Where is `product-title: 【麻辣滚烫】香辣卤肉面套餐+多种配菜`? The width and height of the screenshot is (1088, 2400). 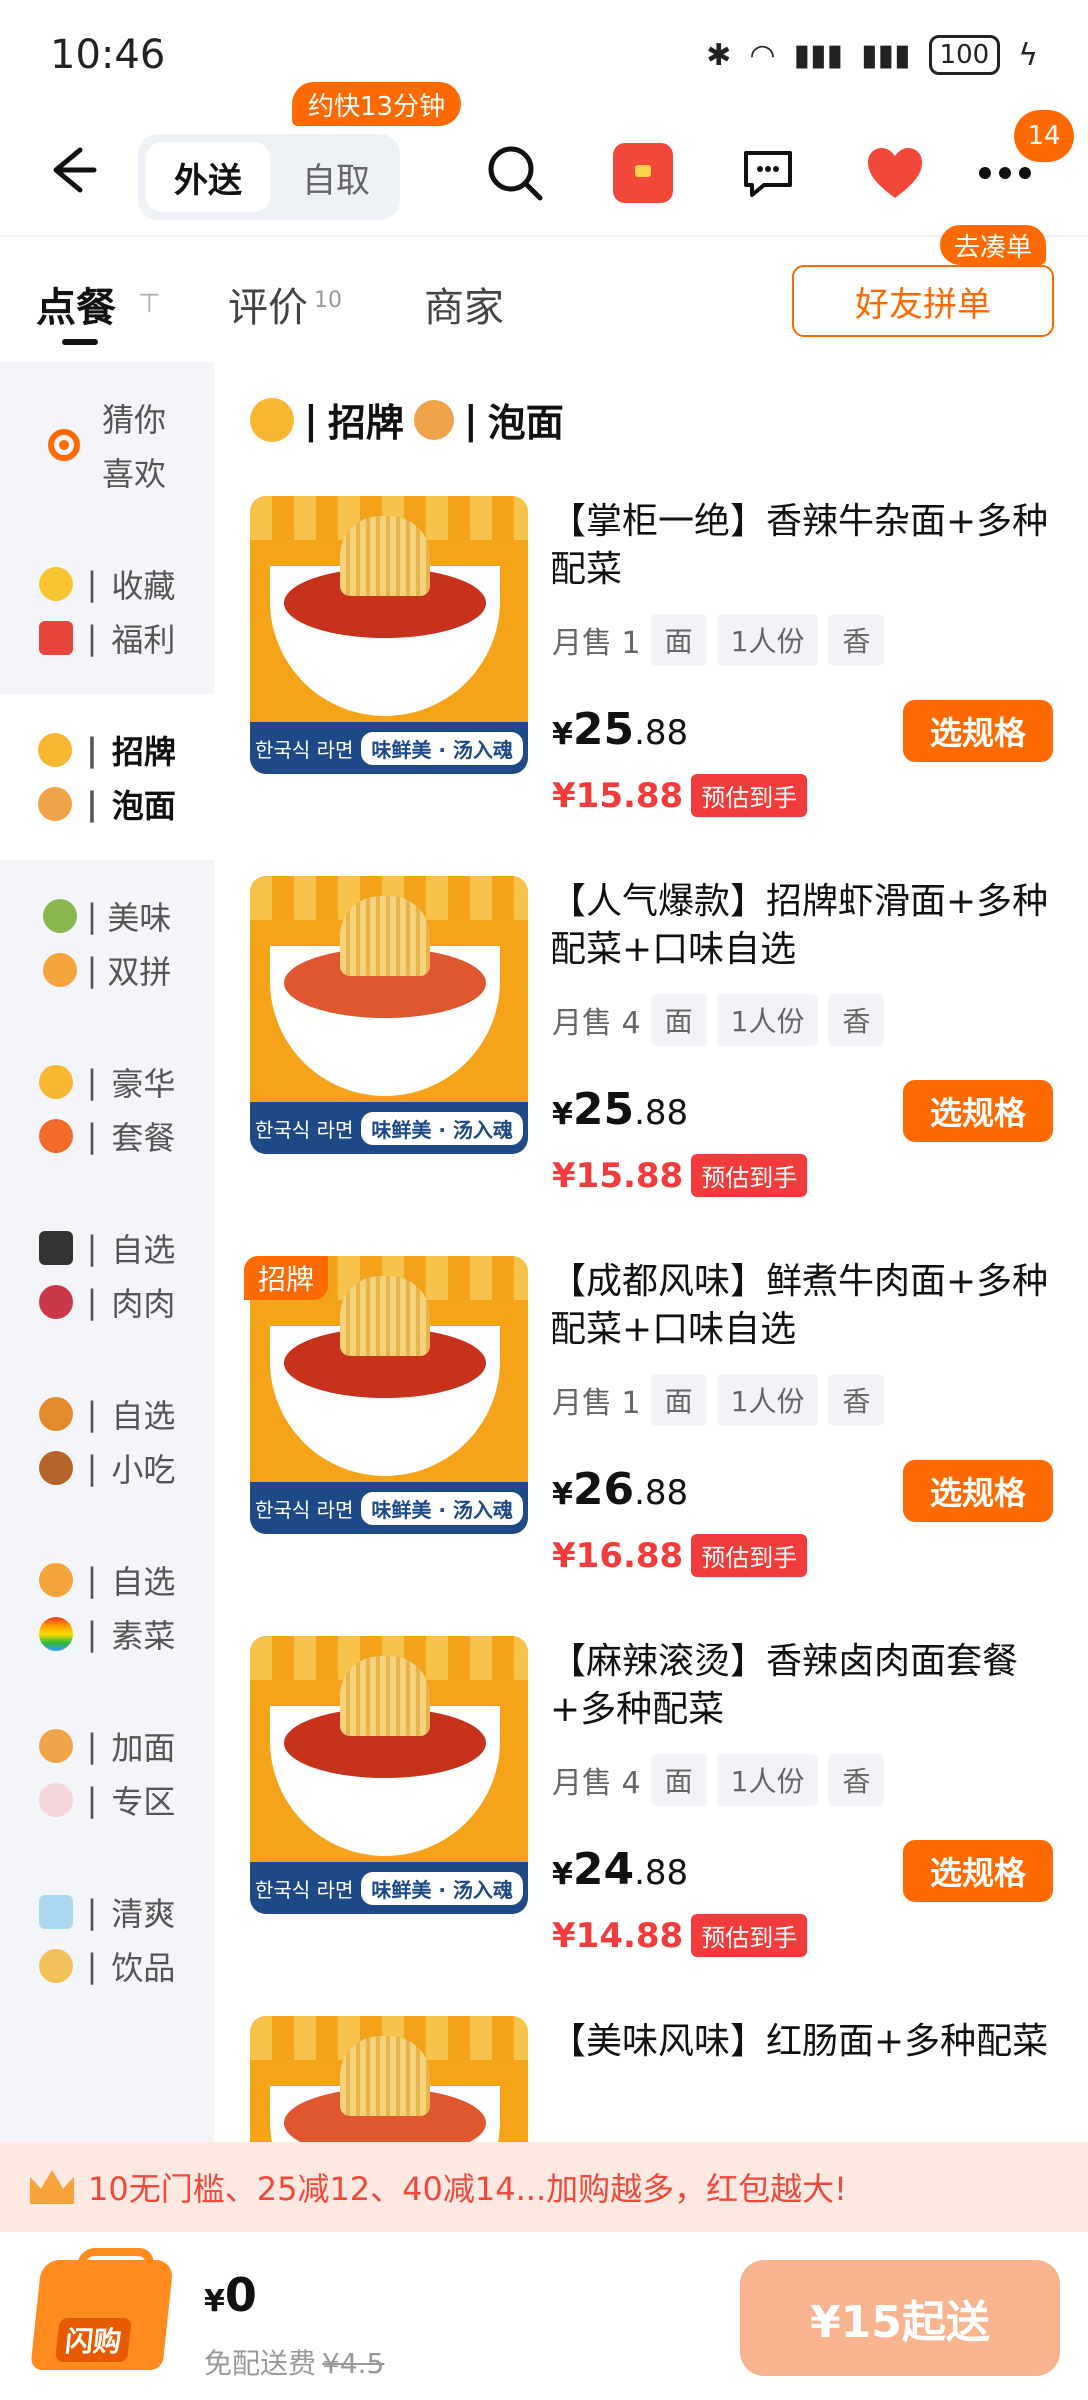
product-title: 【麻辣滚烫】香辣卤肉面套餐+多种配菜 is located at coordinates (784, 1685).